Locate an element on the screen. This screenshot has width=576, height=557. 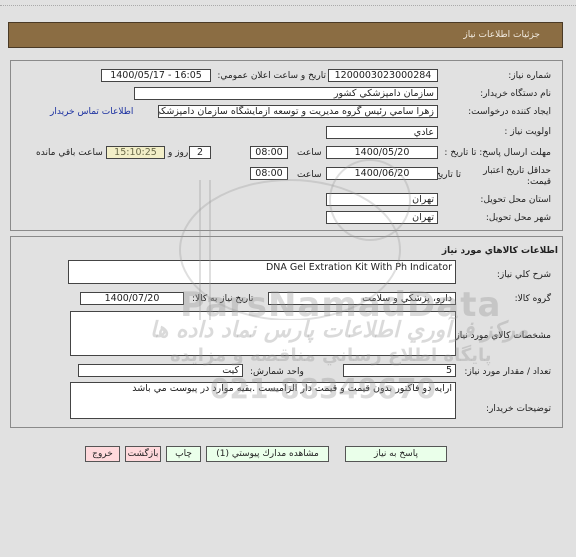
specs-field is located at coordinates (263, 333).